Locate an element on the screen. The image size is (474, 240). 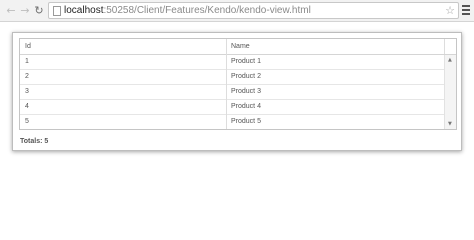
table-row: 1 Product 1 is located at coordinates (232, 62).